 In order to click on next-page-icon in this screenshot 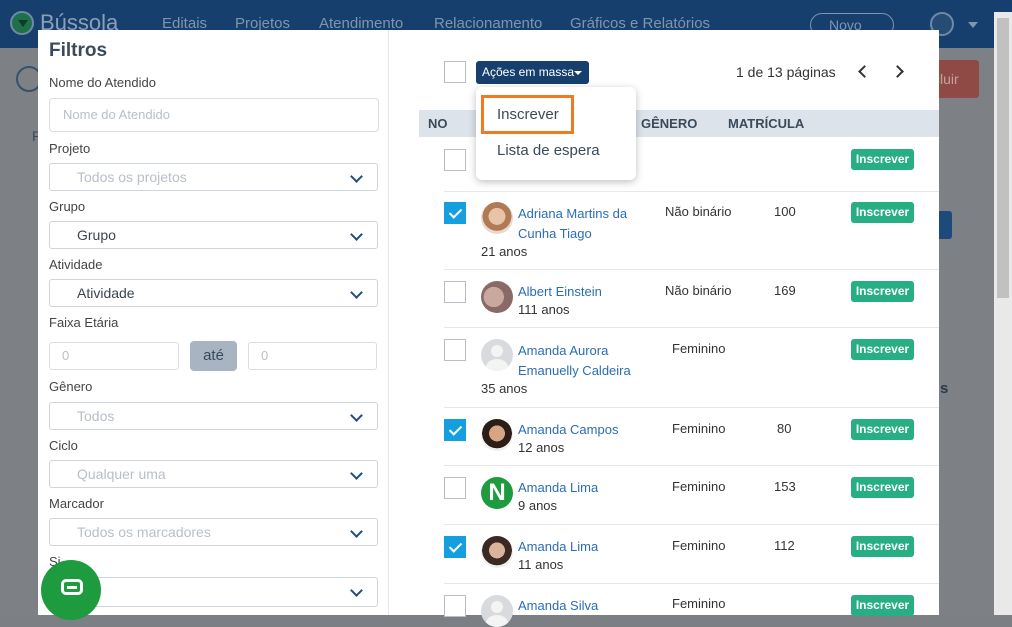, I will do `click(897, 71)`.